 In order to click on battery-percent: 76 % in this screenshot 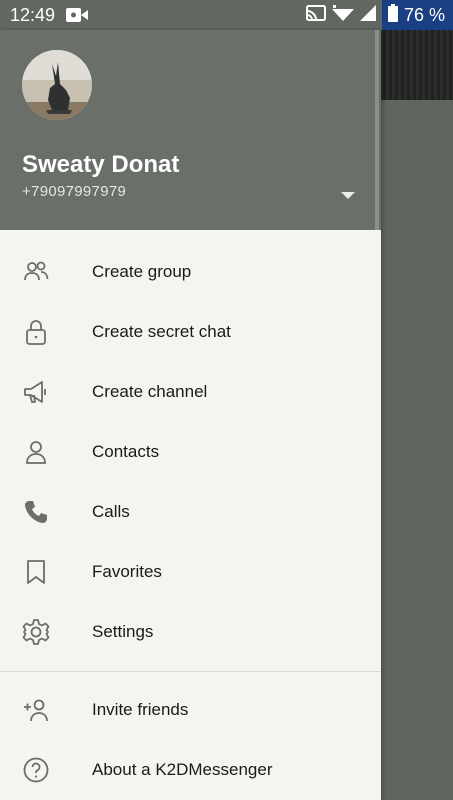, I will do `click(424, 14)`.